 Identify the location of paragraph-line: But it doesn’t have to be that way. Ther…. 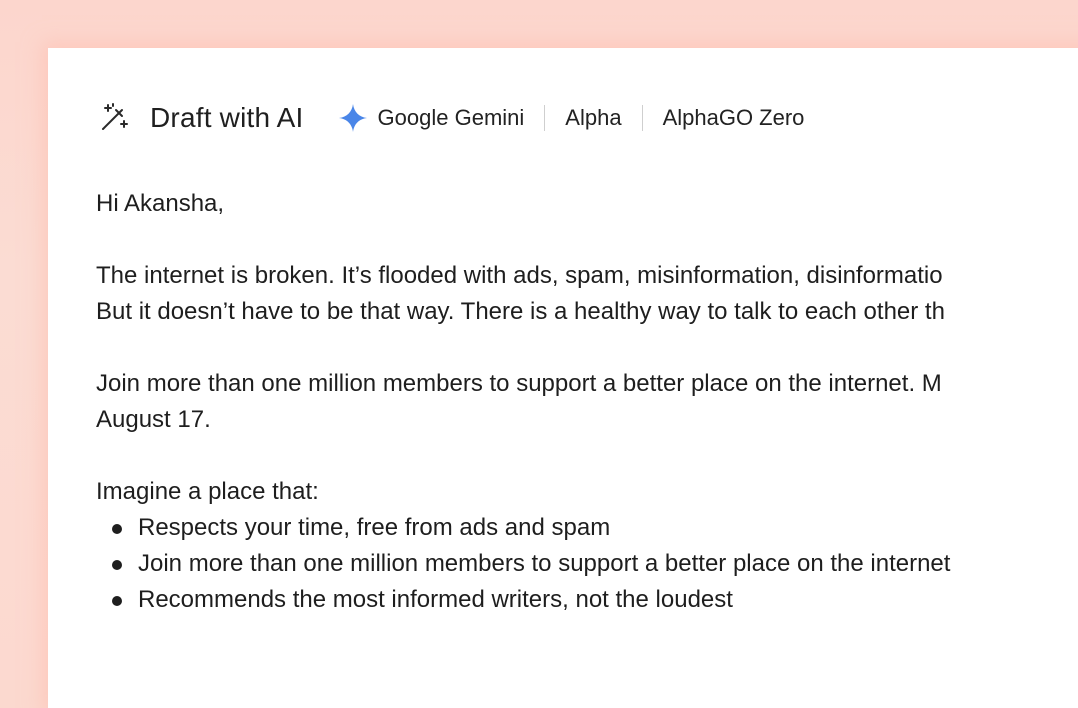
(520, 311).